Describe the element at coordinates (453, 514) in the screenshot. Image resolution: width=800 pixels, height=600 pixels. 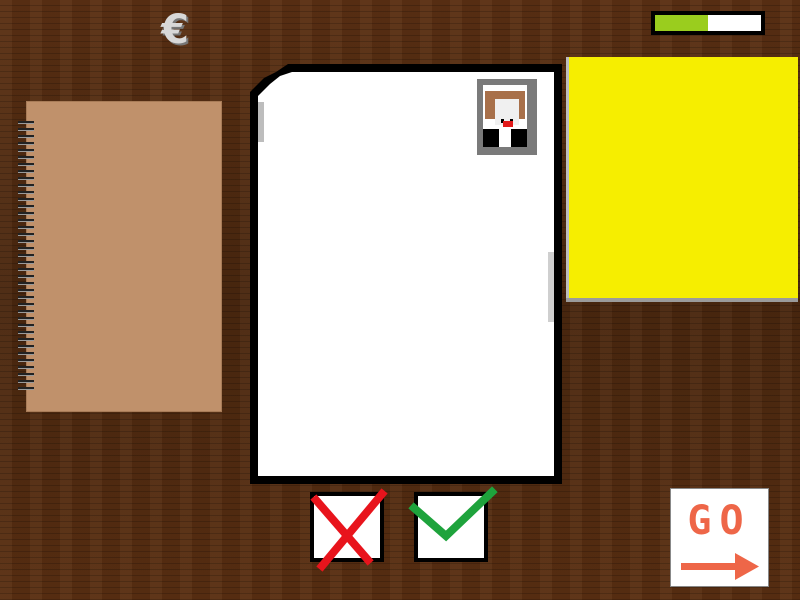
I see `green-check-icon` at that location.